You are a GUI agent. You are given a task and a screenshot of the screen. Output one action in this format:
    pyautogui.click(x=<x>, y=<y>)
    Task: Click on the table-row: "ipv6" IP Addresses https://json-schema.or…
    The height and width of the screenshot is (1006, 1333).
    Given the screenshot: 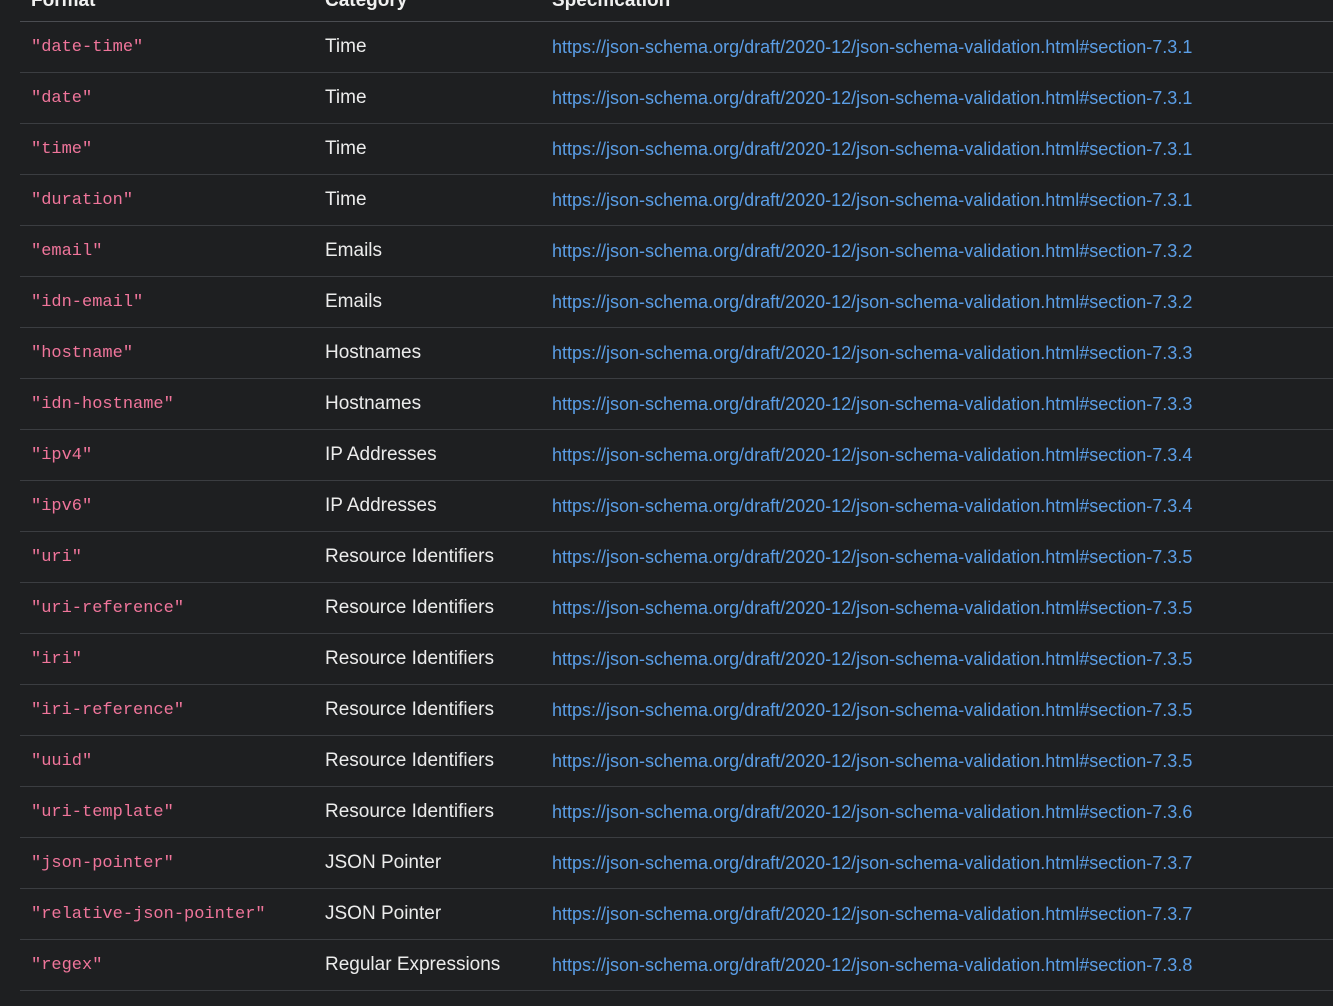 What is the action you would take?
    pyautogui.click(x=676, y=506)
    